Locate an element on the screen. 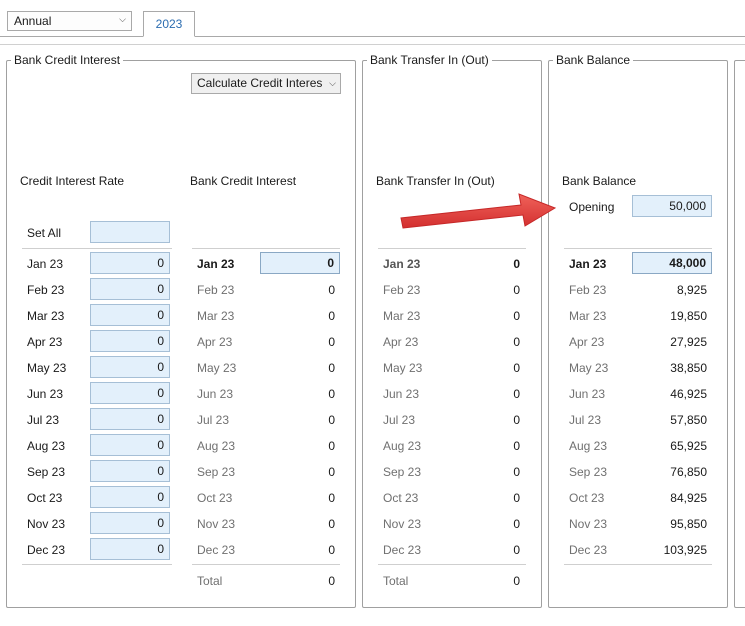 The width and height of the screenshot is (745, 626). interest-month-label: May 23 is located at coordinates (217, 368).